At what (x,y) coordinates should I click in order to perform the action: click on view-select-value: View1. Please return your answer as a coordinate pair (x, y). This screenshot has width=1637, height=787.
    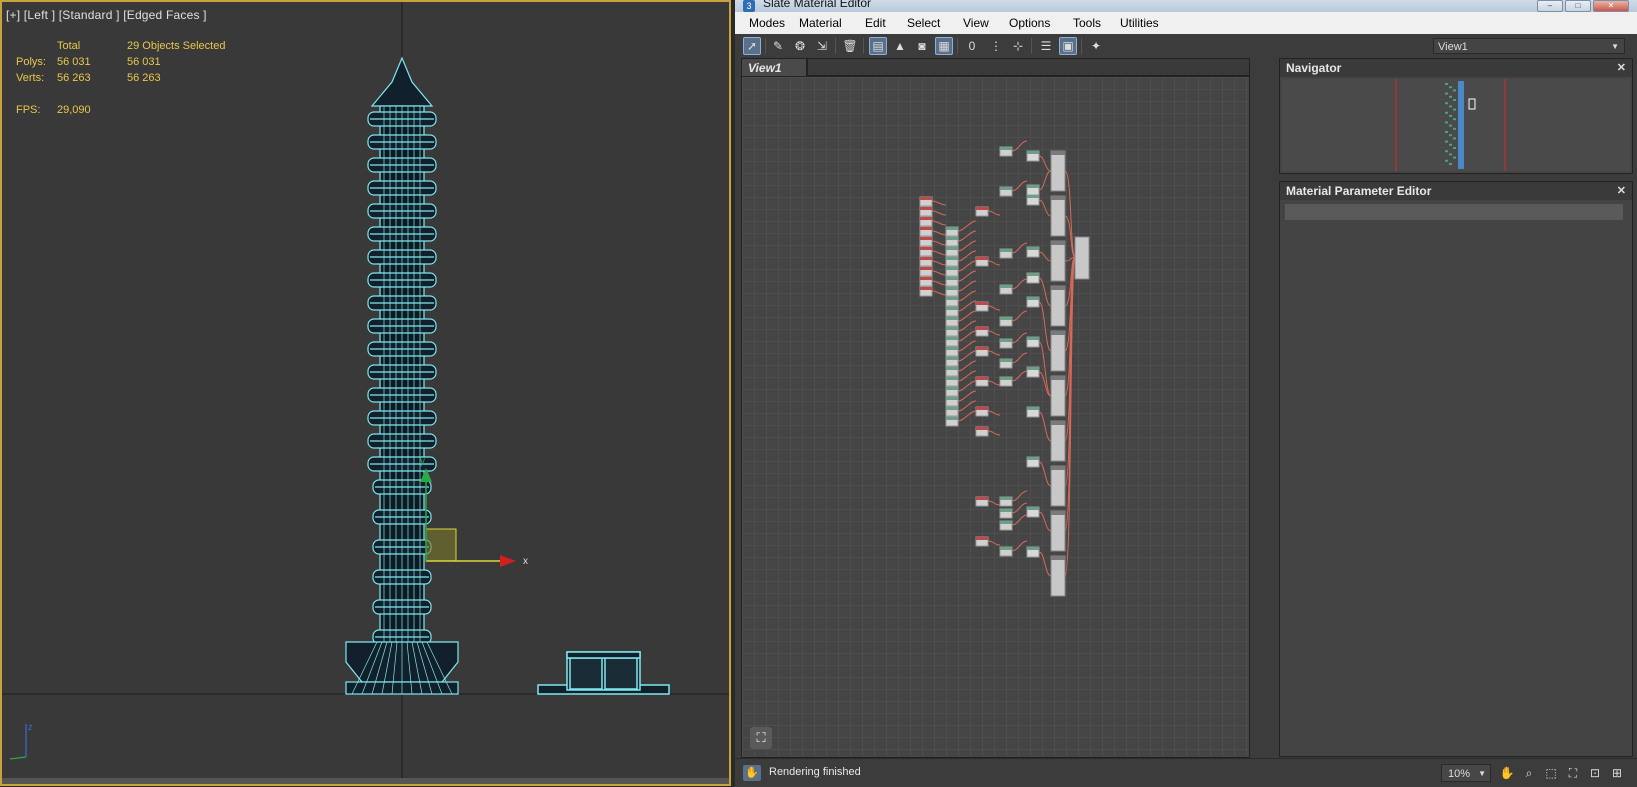
    Looking at the image, I should click on (1453, 47).